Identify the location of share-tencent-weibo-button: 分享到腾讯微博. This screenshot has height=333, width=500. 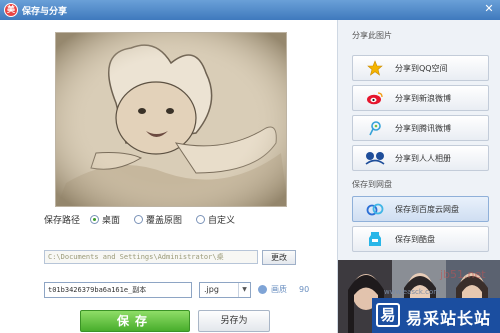
(420, 128).